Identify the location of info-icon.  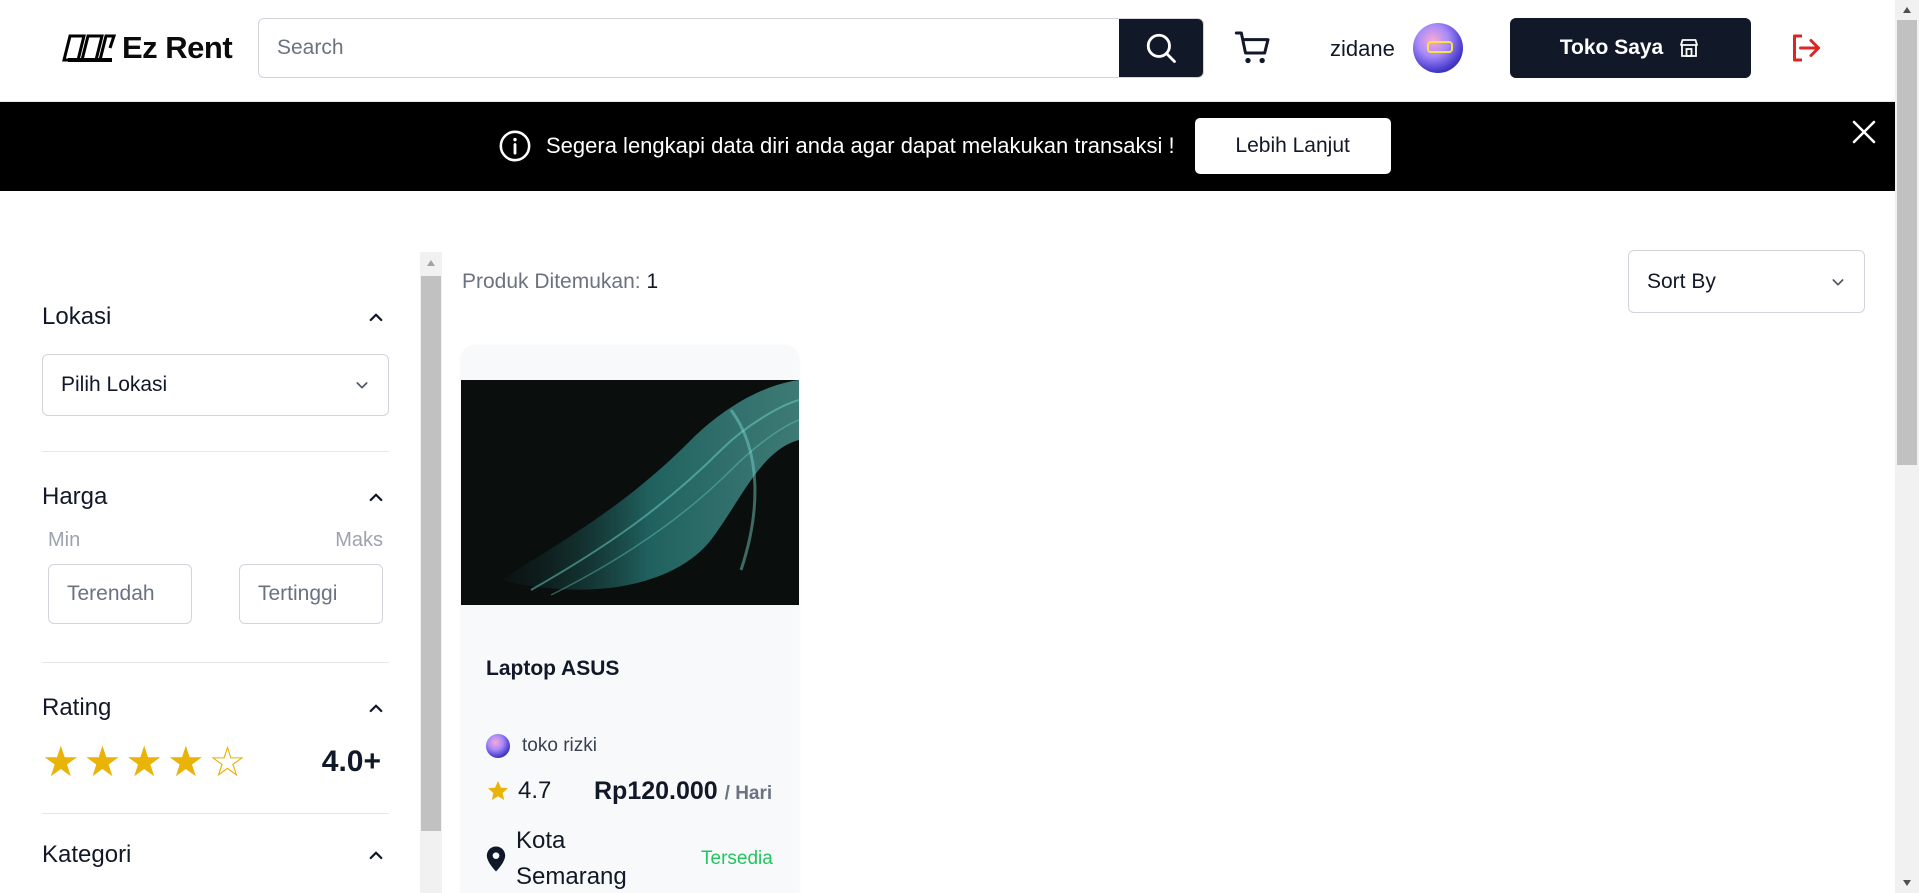
(515, 146).